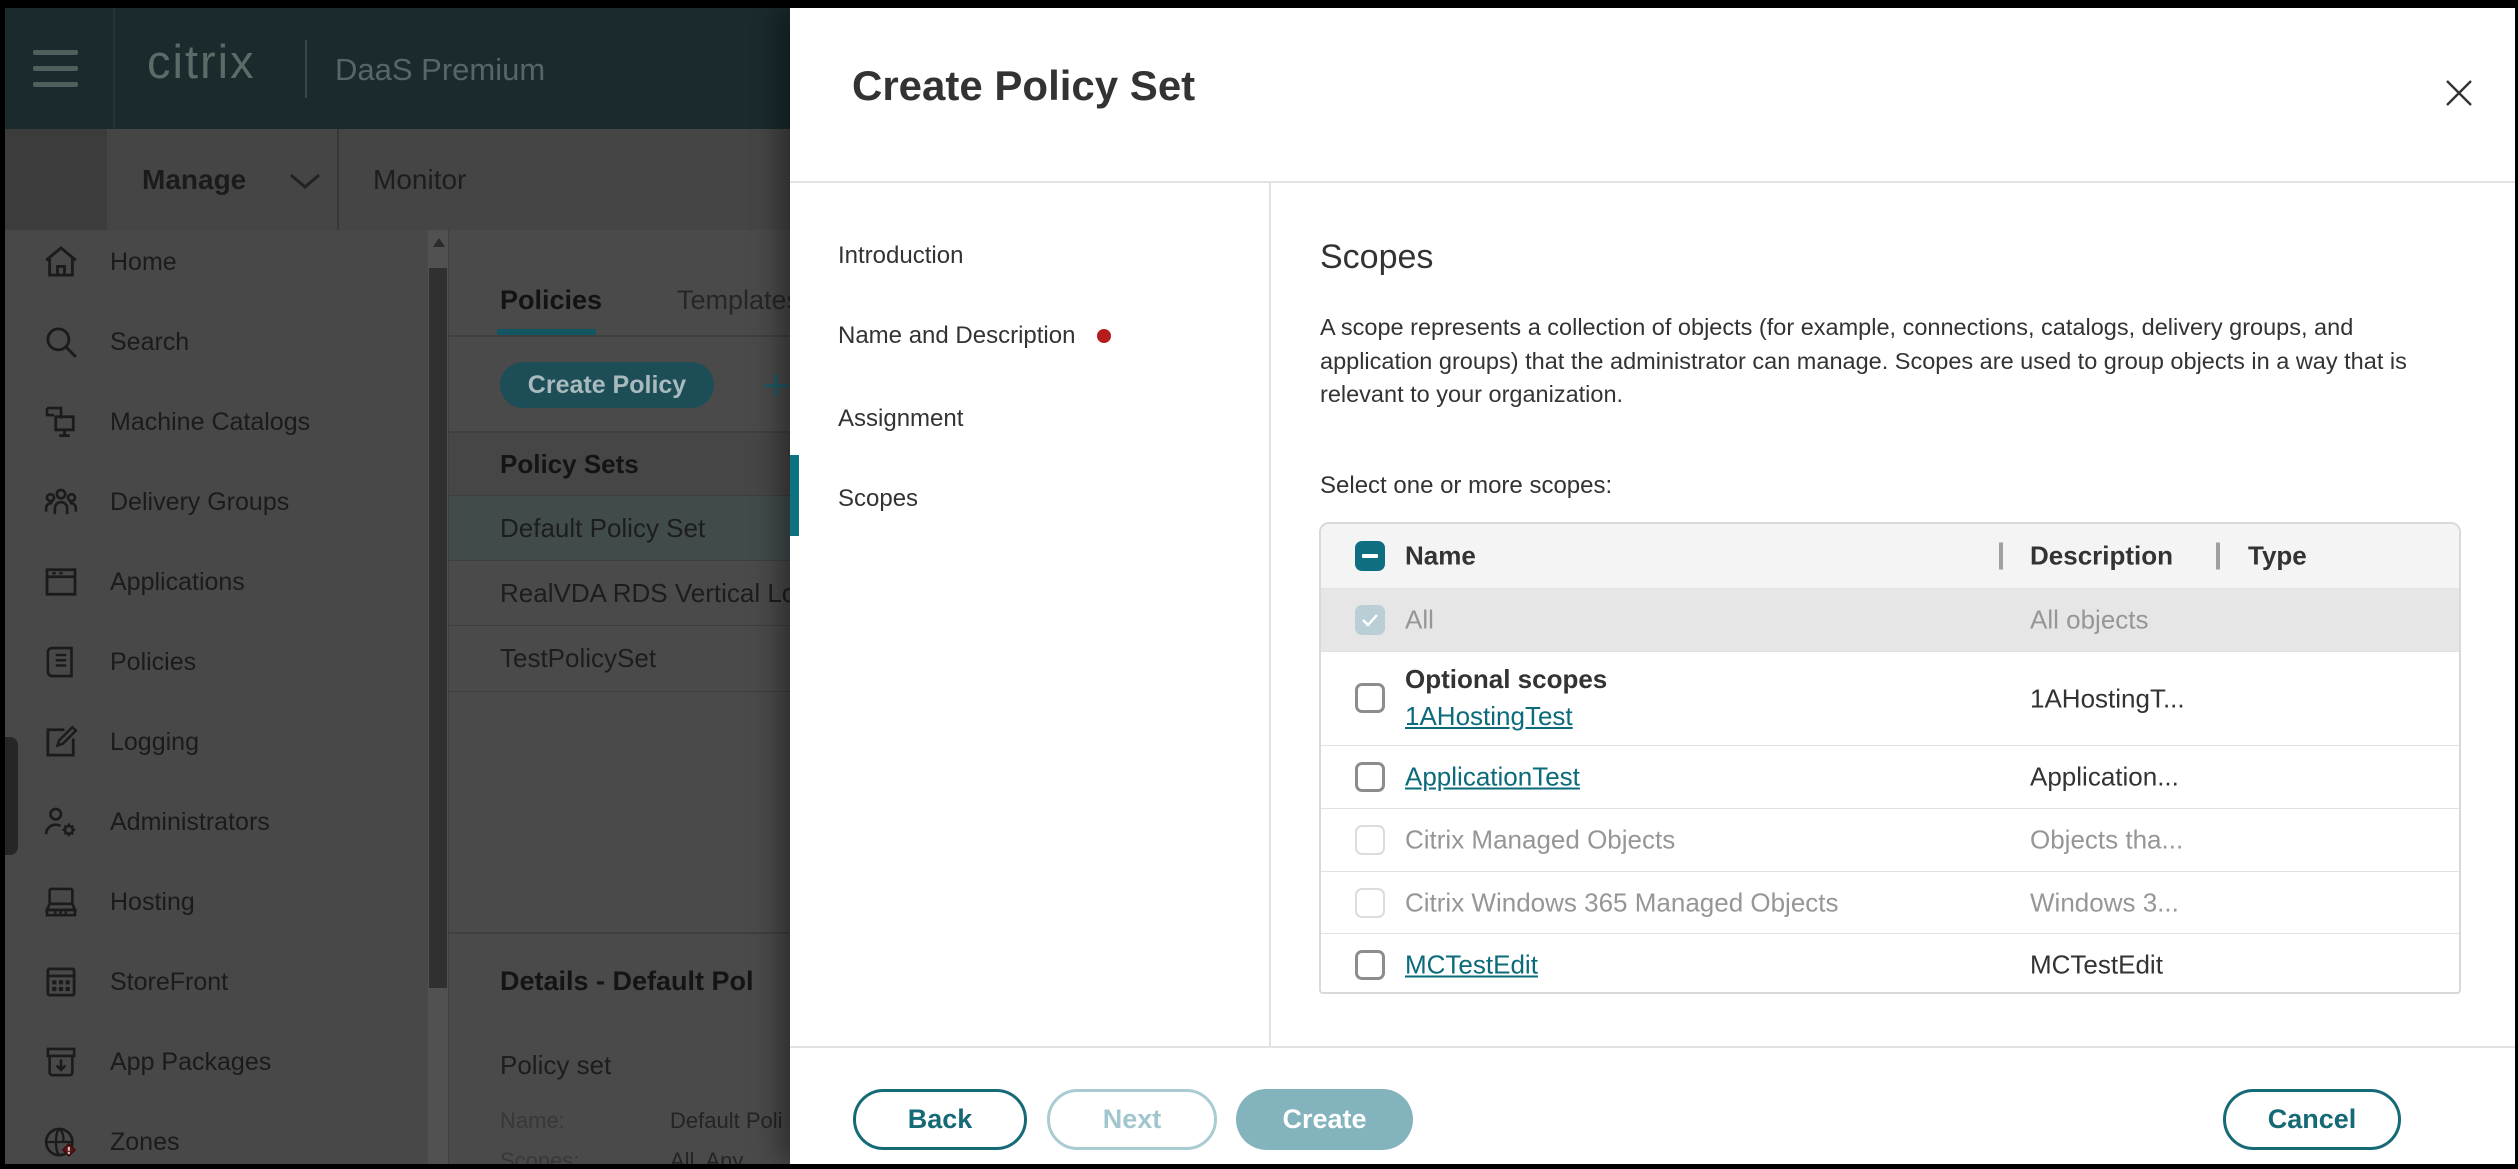 The width and height of the screenshot is (2518, 1169). Describe the element at coordinates (194, 180) in the screenshot. I see `tab-manage: Manage` at that location.